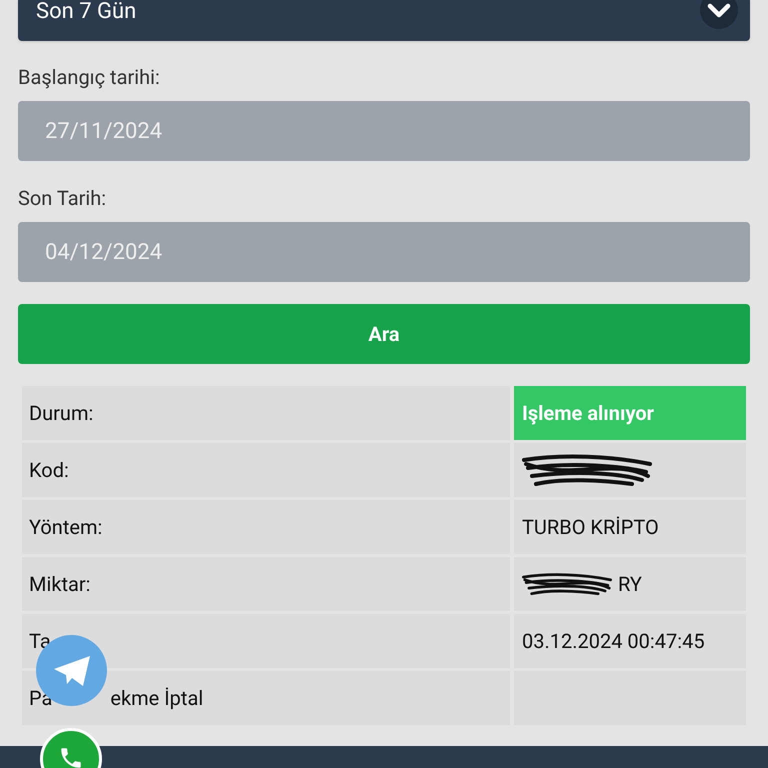  I want to click on status-cell: Işleme alınıyor, so click(630, 413).